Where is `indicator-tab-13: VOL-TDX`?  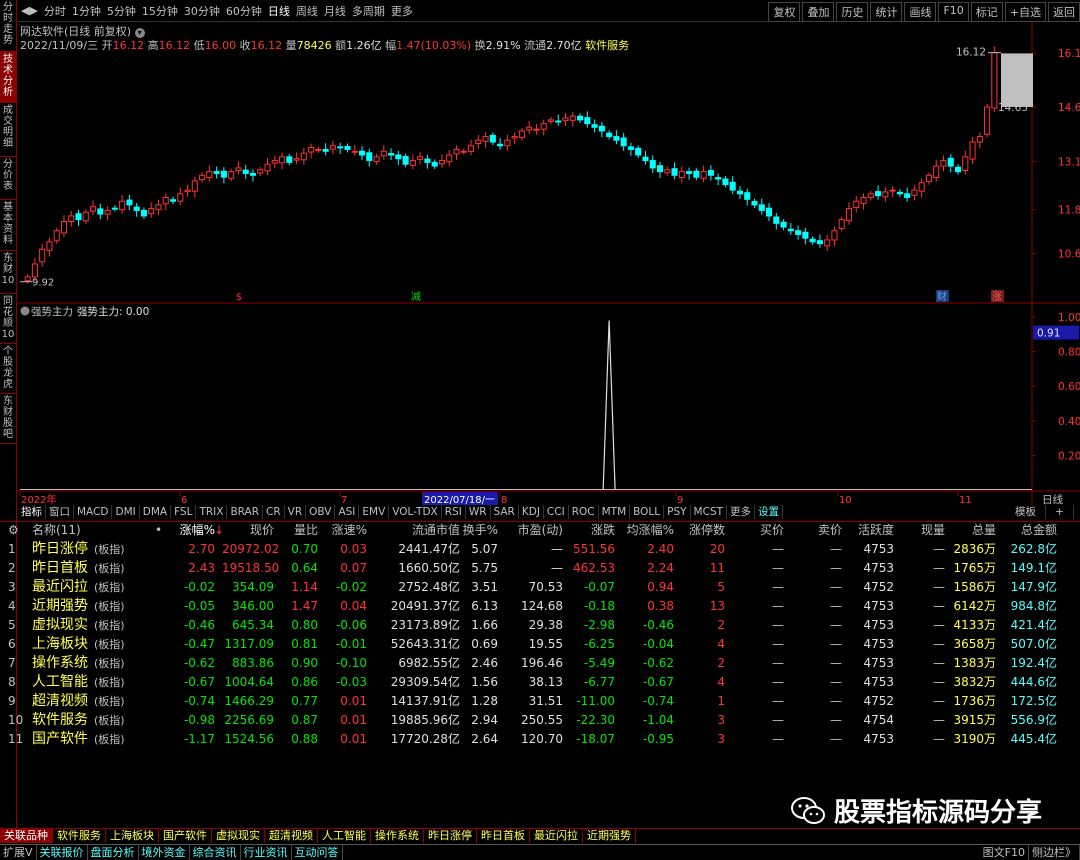
indicator-tab-13: VOL-TDX is located at coordinates (415, 512).